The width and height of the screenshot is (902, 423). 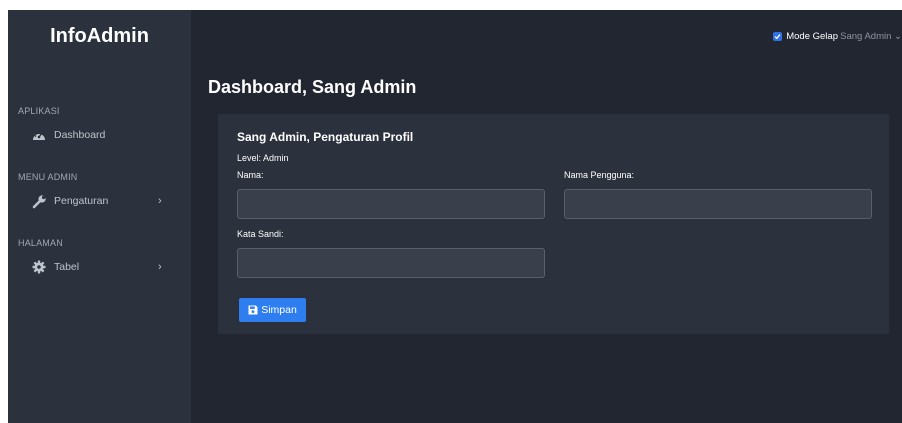 I want to click on sidebar-heading-halaman: HALAMAN, so click(x=40, y=243).